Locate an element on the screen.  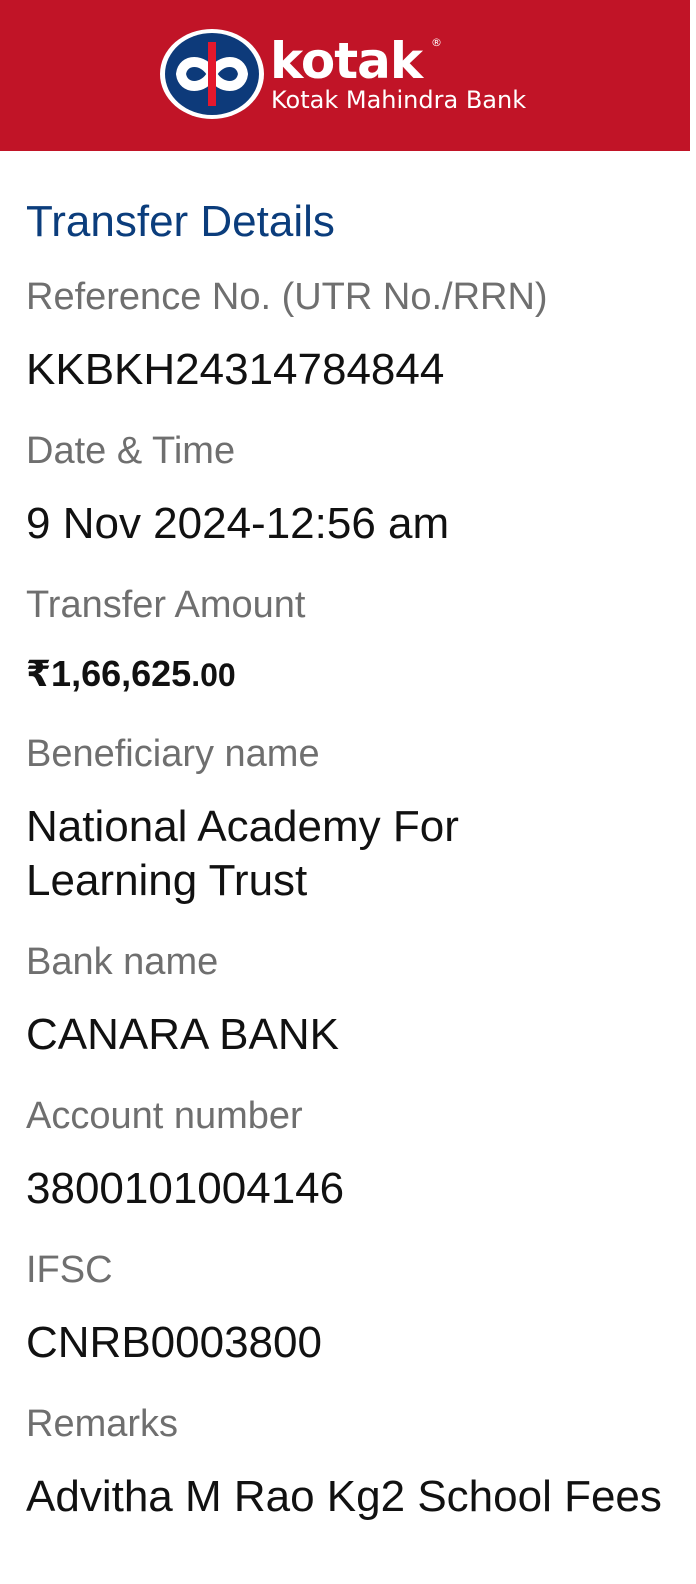
date-time-value: 9 Nov 2024-12:56 am is located at coordinates (238, 523).